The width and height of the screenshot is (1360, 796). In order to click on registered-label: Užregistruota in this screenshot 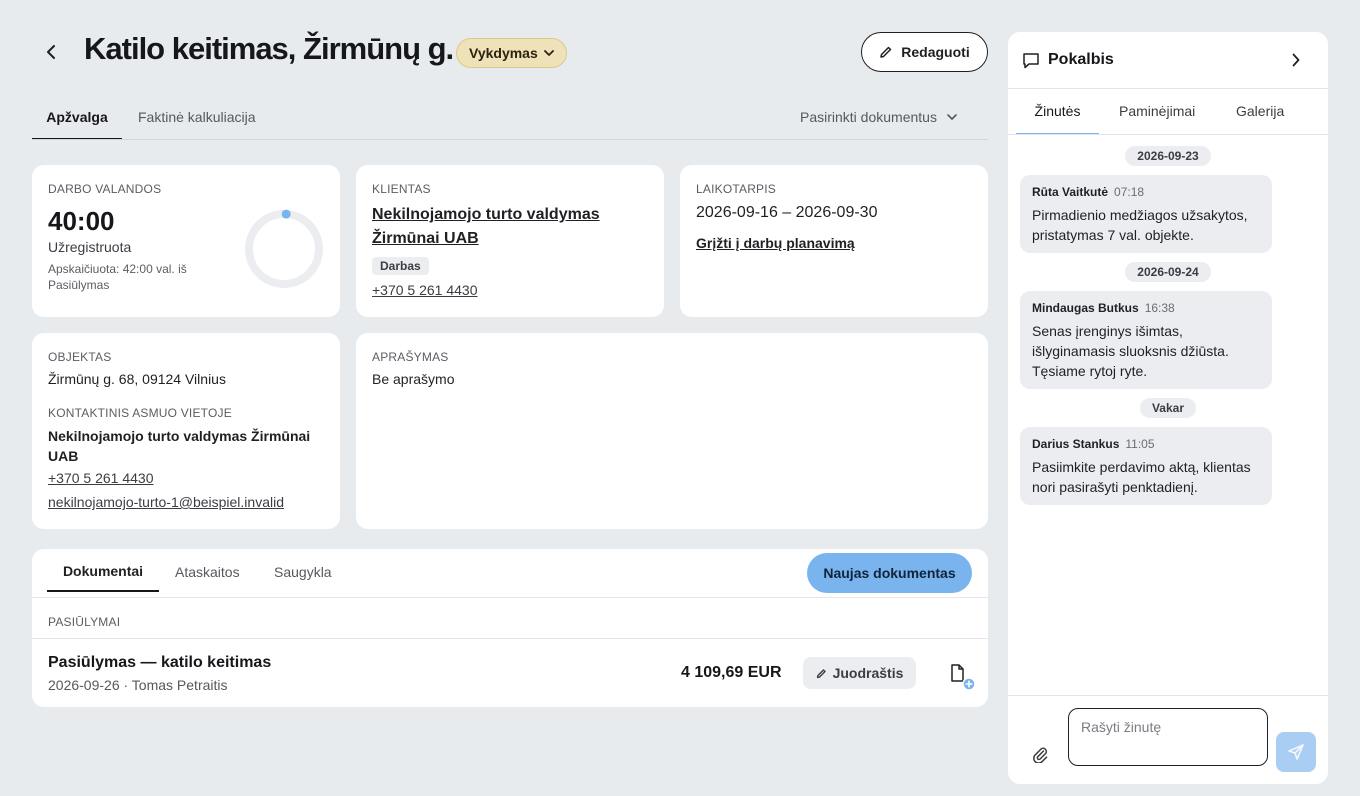, I will do `click(90, 247)`.